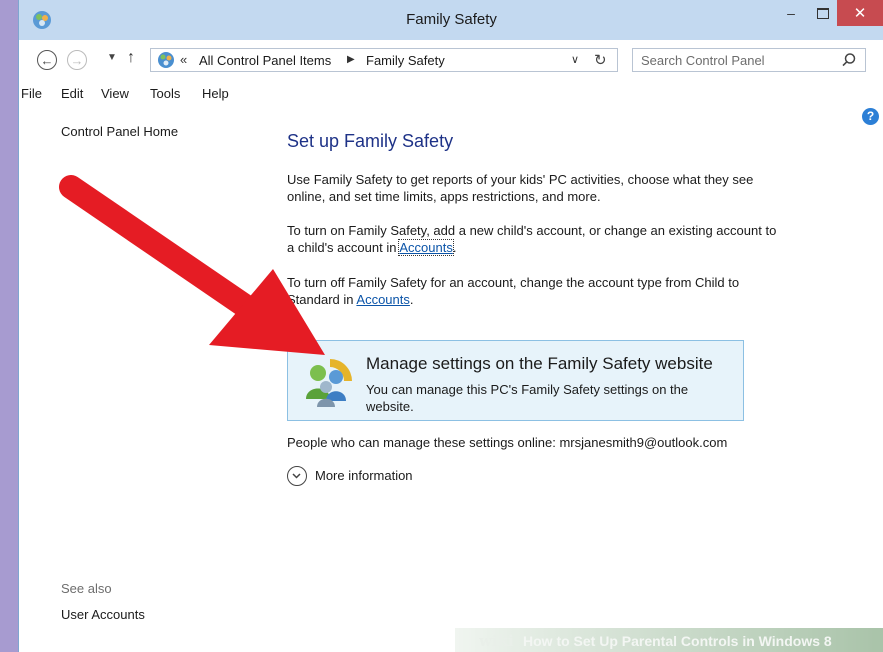  Describe the element at coordinates (411, 299) in the screenshot. I see `turn-off-period: .` at that location.